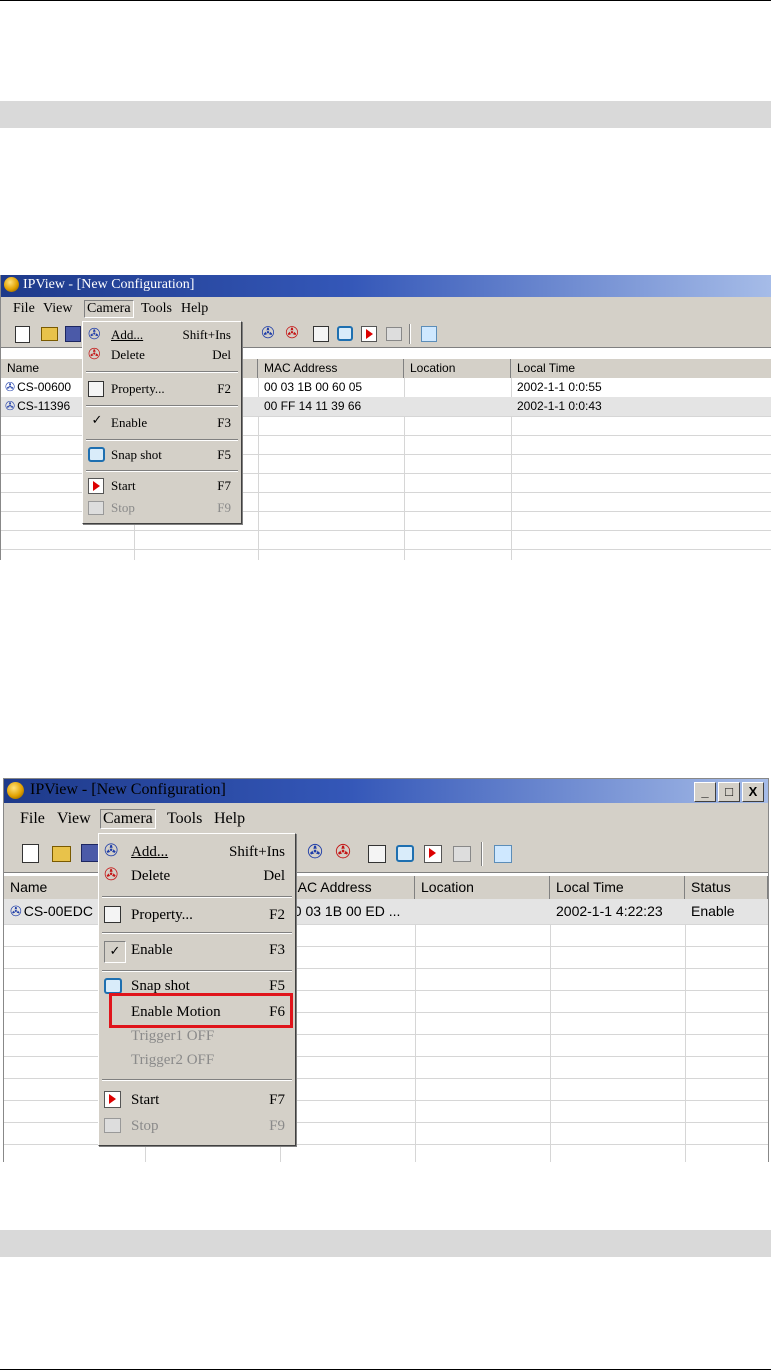 Image resolution: width=771 pixels, height=1372 pixels. What do you see at coordinates (705, 792) in the screenshot?
I see `minimize-button: _` at bounding box center [705, 792].